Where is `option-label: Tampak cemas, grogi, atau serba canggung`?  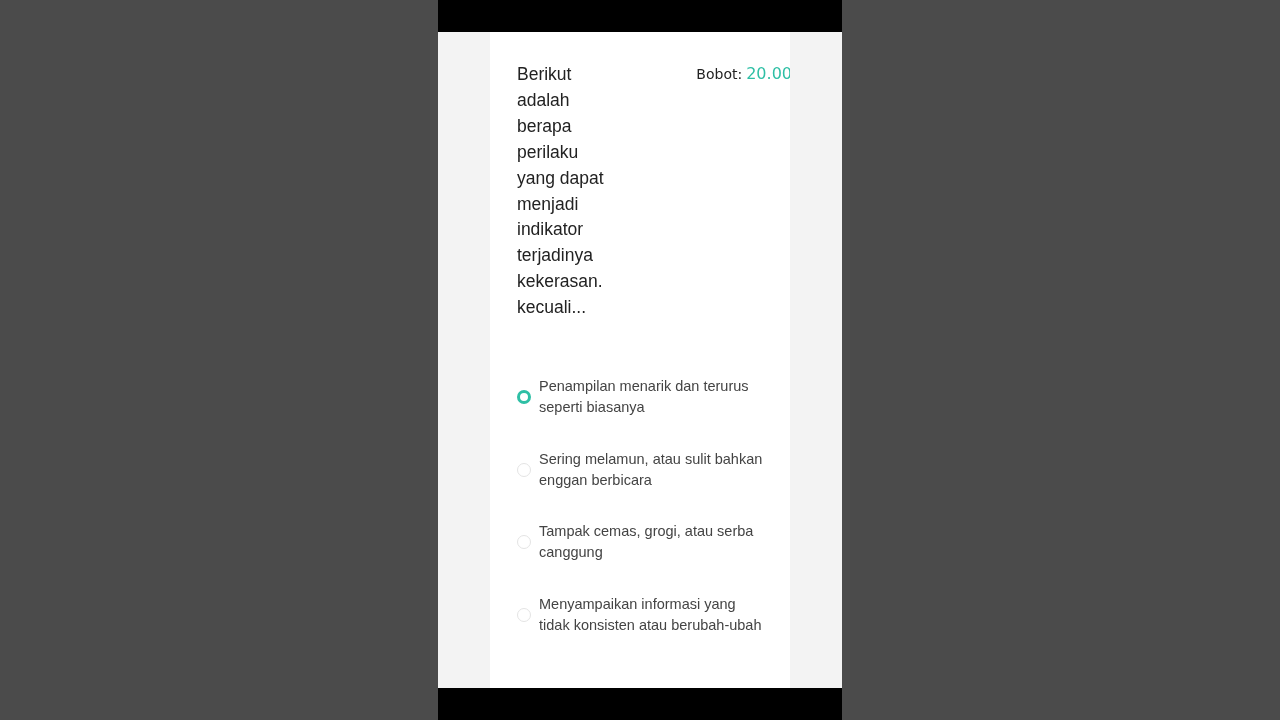 option-label: Tampak cemas, grogi, atau serba canggung is located at coordinates (651, 542).